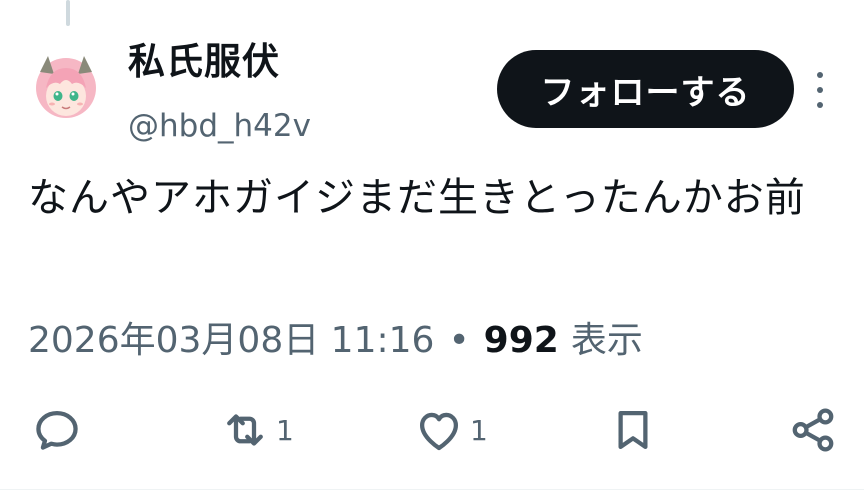 This screenshot has width=864, height=495. I want to click on avatar, so click(66, 86).